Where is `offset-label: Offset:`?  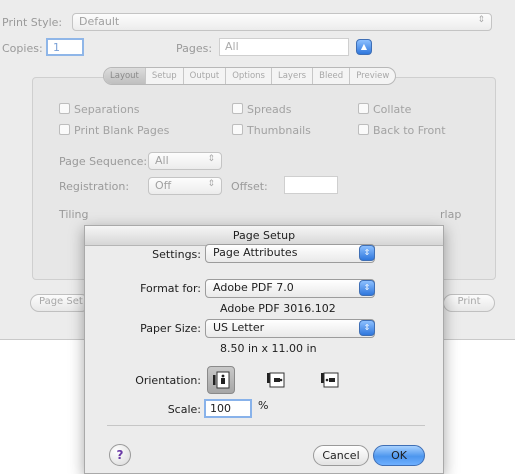
offset-label: Offset: is located at coordinates (249, 186).